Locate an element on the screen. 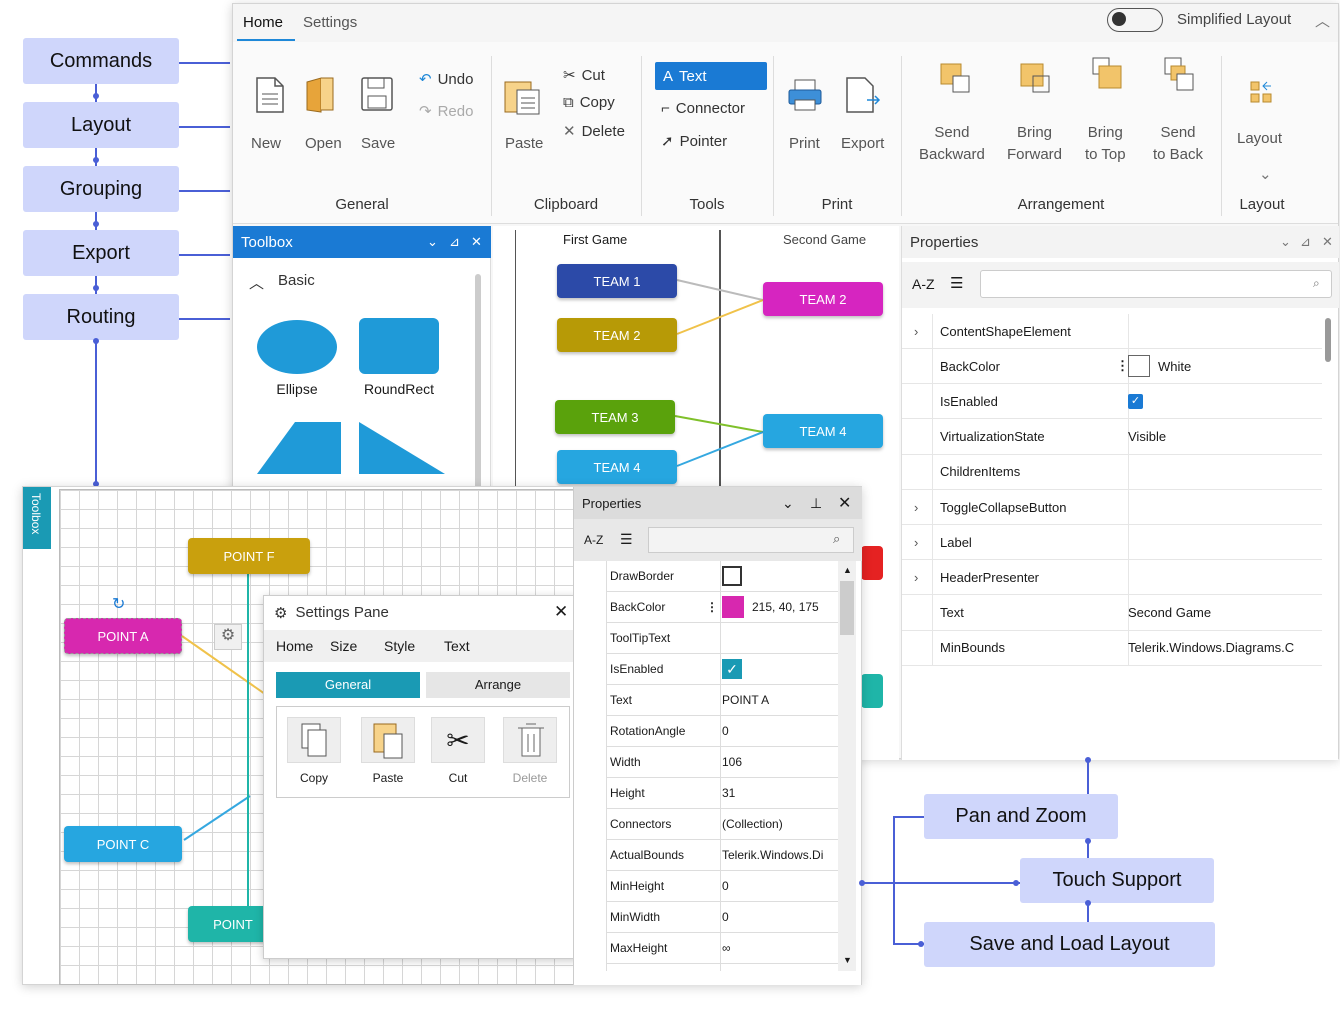 Image resolution: width=1340 pixels, height=1012 pixels. subtab-general: General is located at coordinates (348, 685).